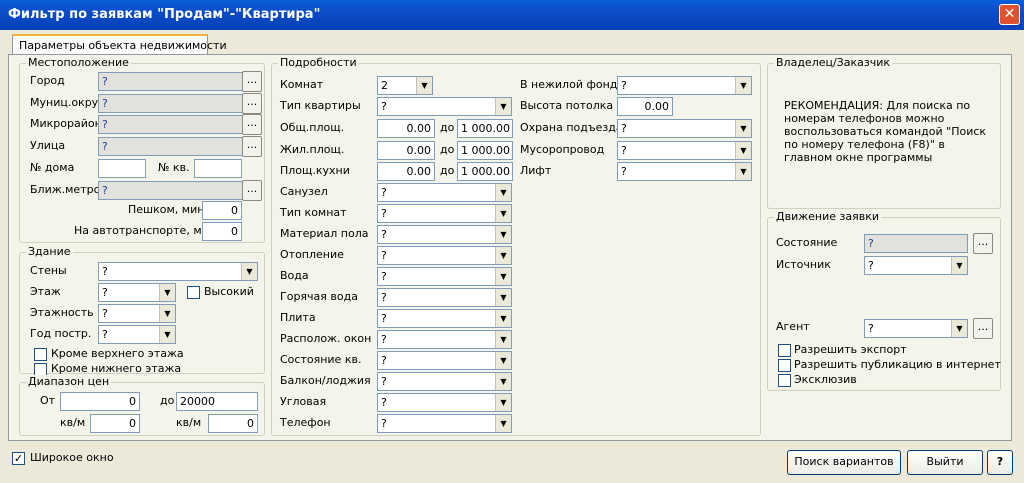  Describe the element at coordinates (916, 328) in the screenshot. I see `agent-select: ? ▼` at that location.